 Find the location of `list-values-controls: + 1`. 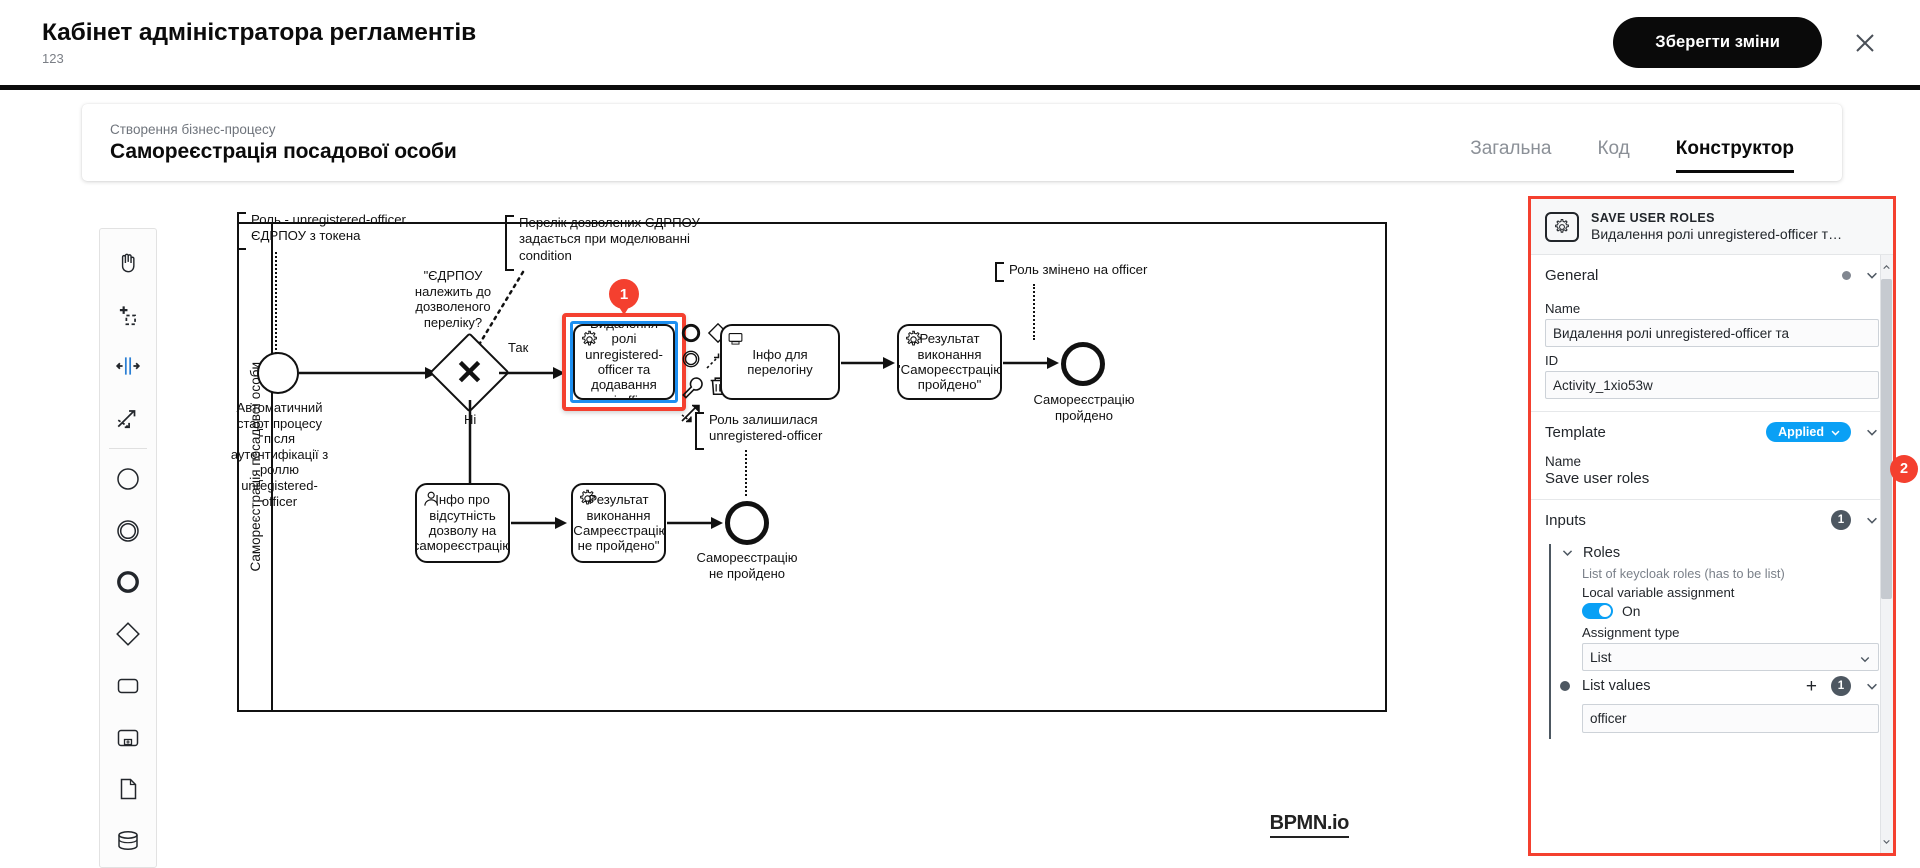

list-values-controls: + 1 is located at coordinates (1842, 686).